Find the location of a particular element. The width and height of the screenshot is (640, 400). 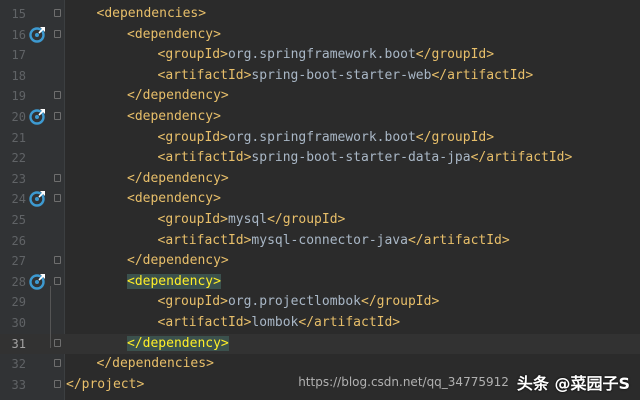

line-number: 23 is located at coordinates (18, 178).